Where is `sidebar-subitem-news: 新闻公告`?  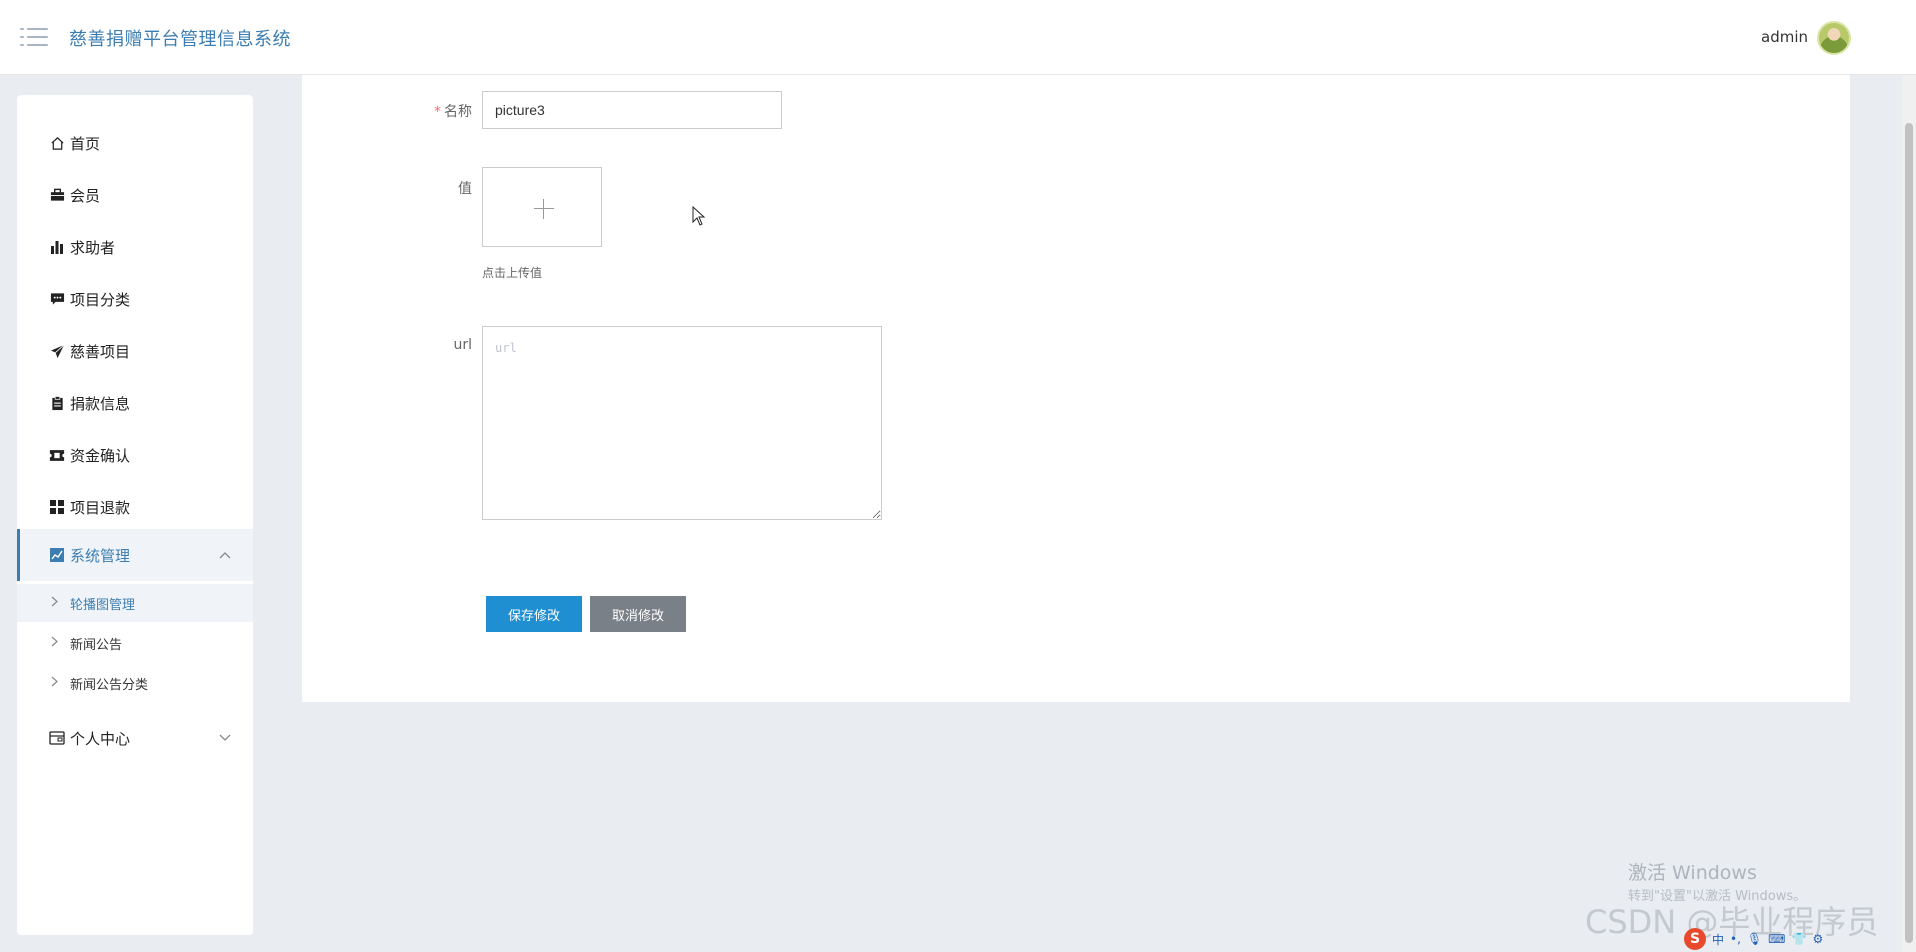
sidebar-subitem-news: 新闻公告 is located at coordinates (135, 643).